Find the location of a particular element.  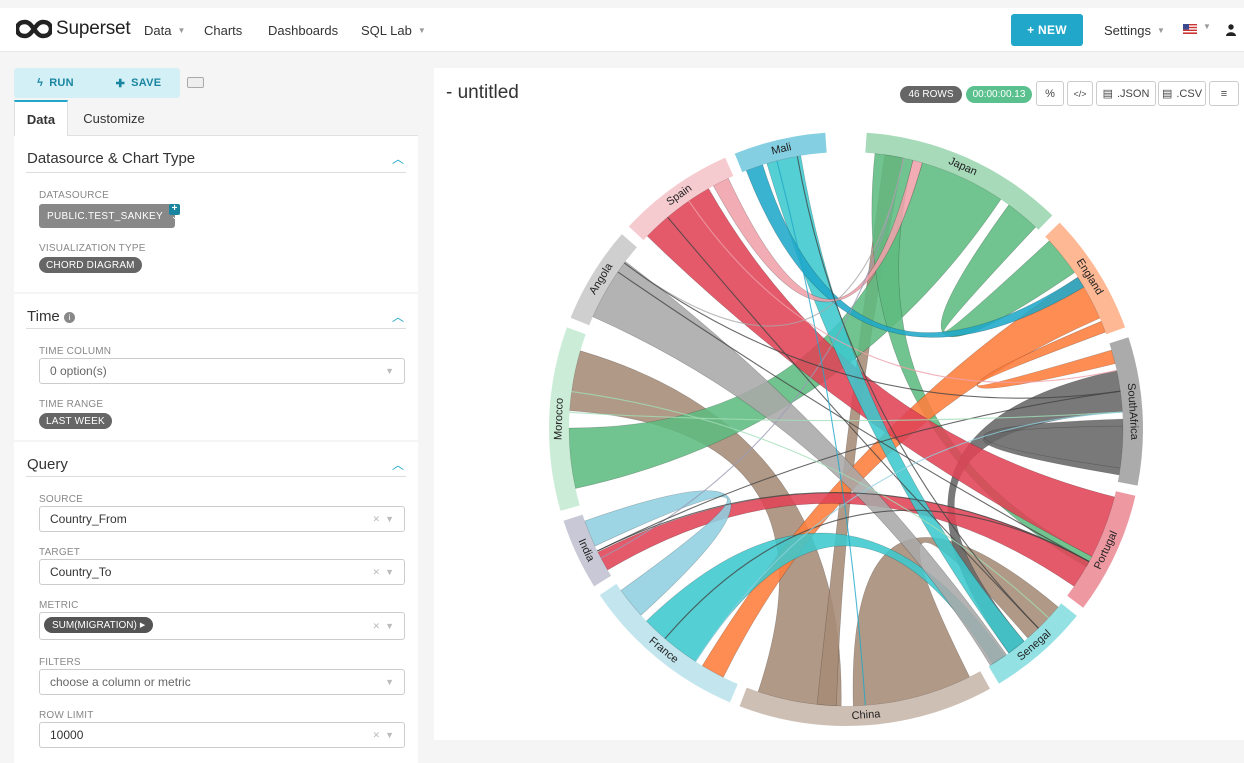

nav-sqllab-menu: SQL Lab ▼ is located at coordinates (393, 30).